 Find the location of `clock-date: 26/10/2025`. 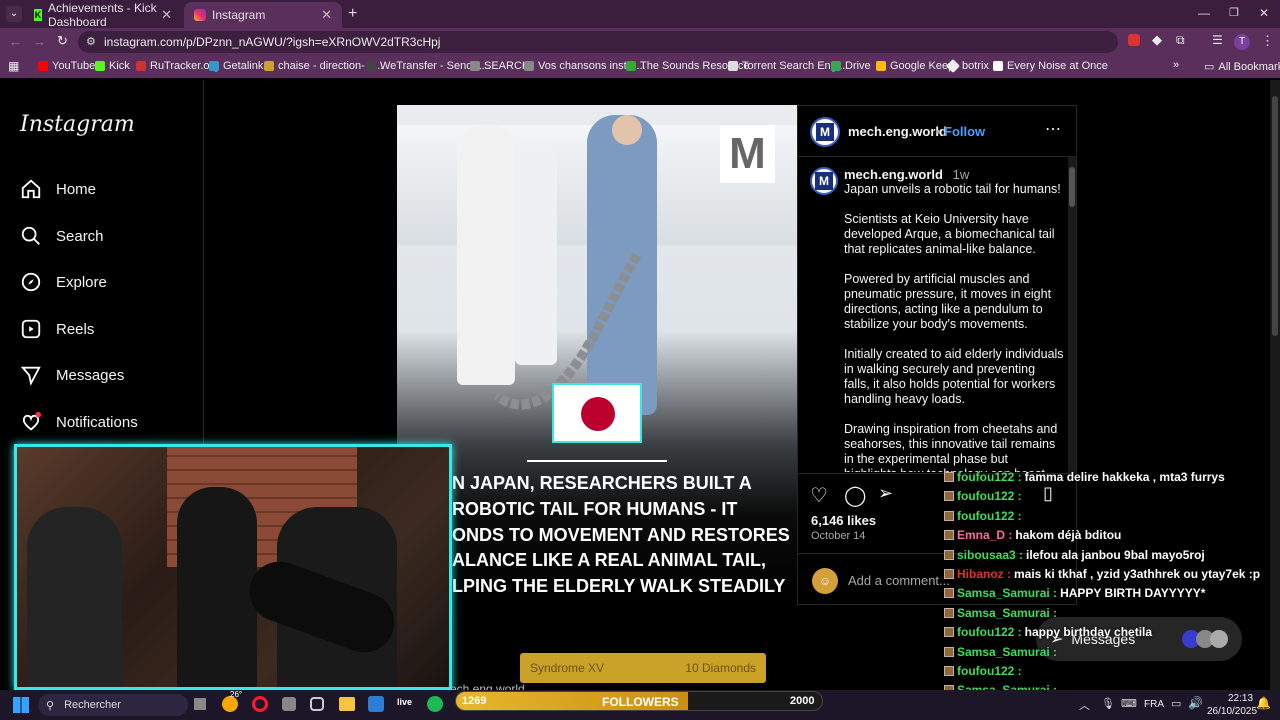

clock-date: 26/10/2025 is located at coordinates (1232, 711).